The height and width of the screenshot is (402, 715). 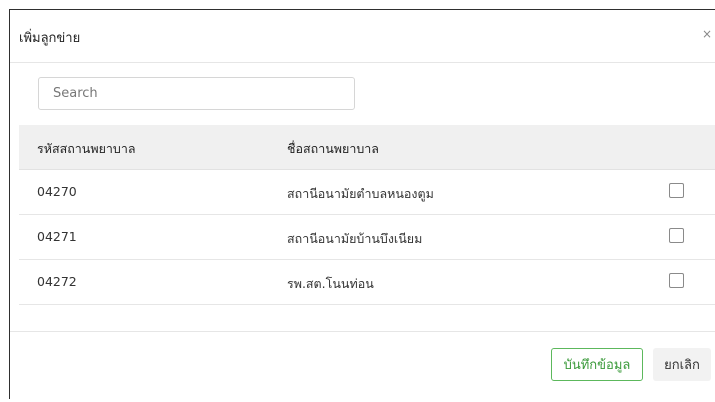 I want to click on table-row: 04271 สถานีอนามัยบ้านบึงเนียม, so click(x=367, y=237).